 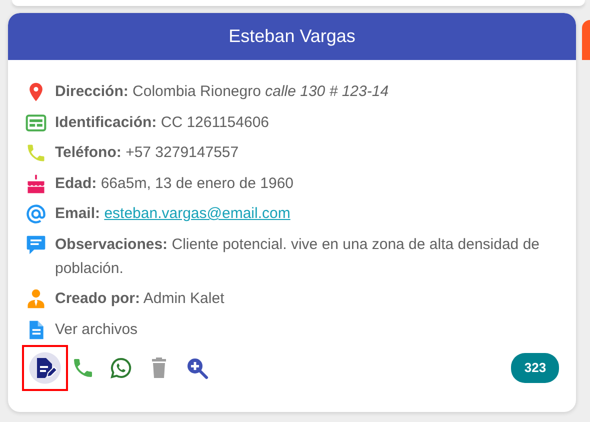 What do you see at coordinates (197, 368) in the screenshot?
I see `zoom-in-icon` at bounding box center [197, 368].